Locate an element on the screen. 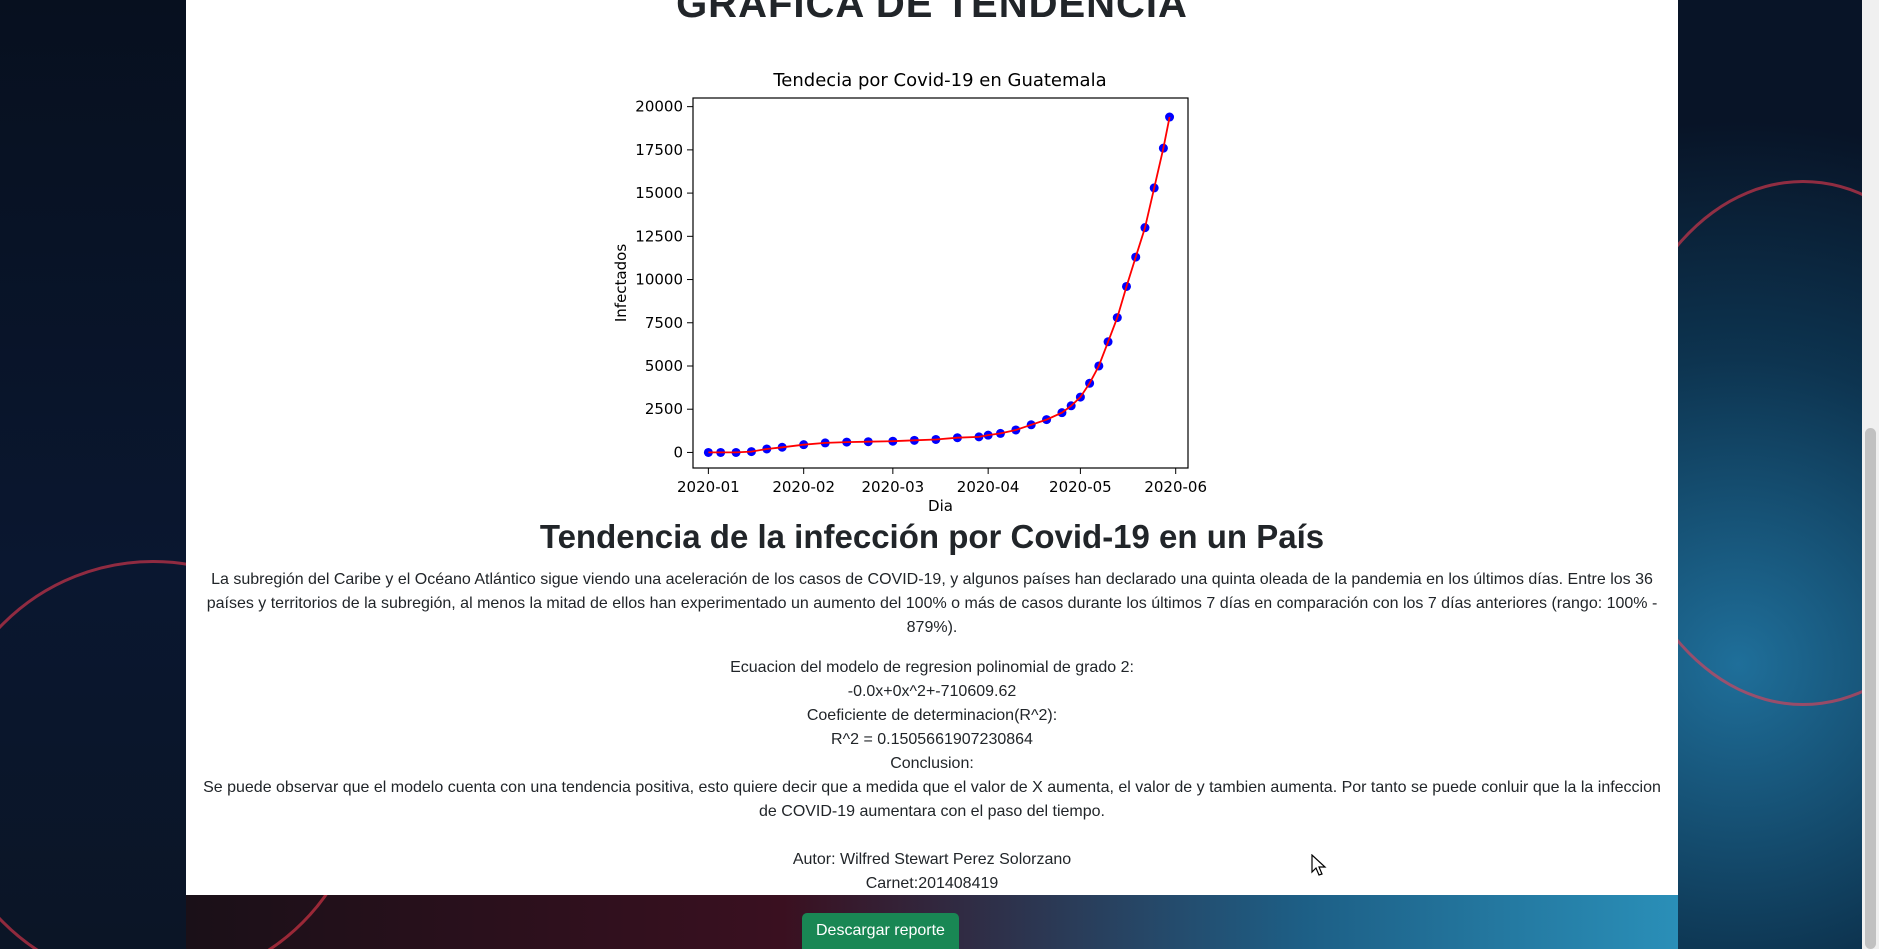 The height and width of the screenshot is (949, 1879). y-tick-label: 17500 is located at coordinates (659, 150).